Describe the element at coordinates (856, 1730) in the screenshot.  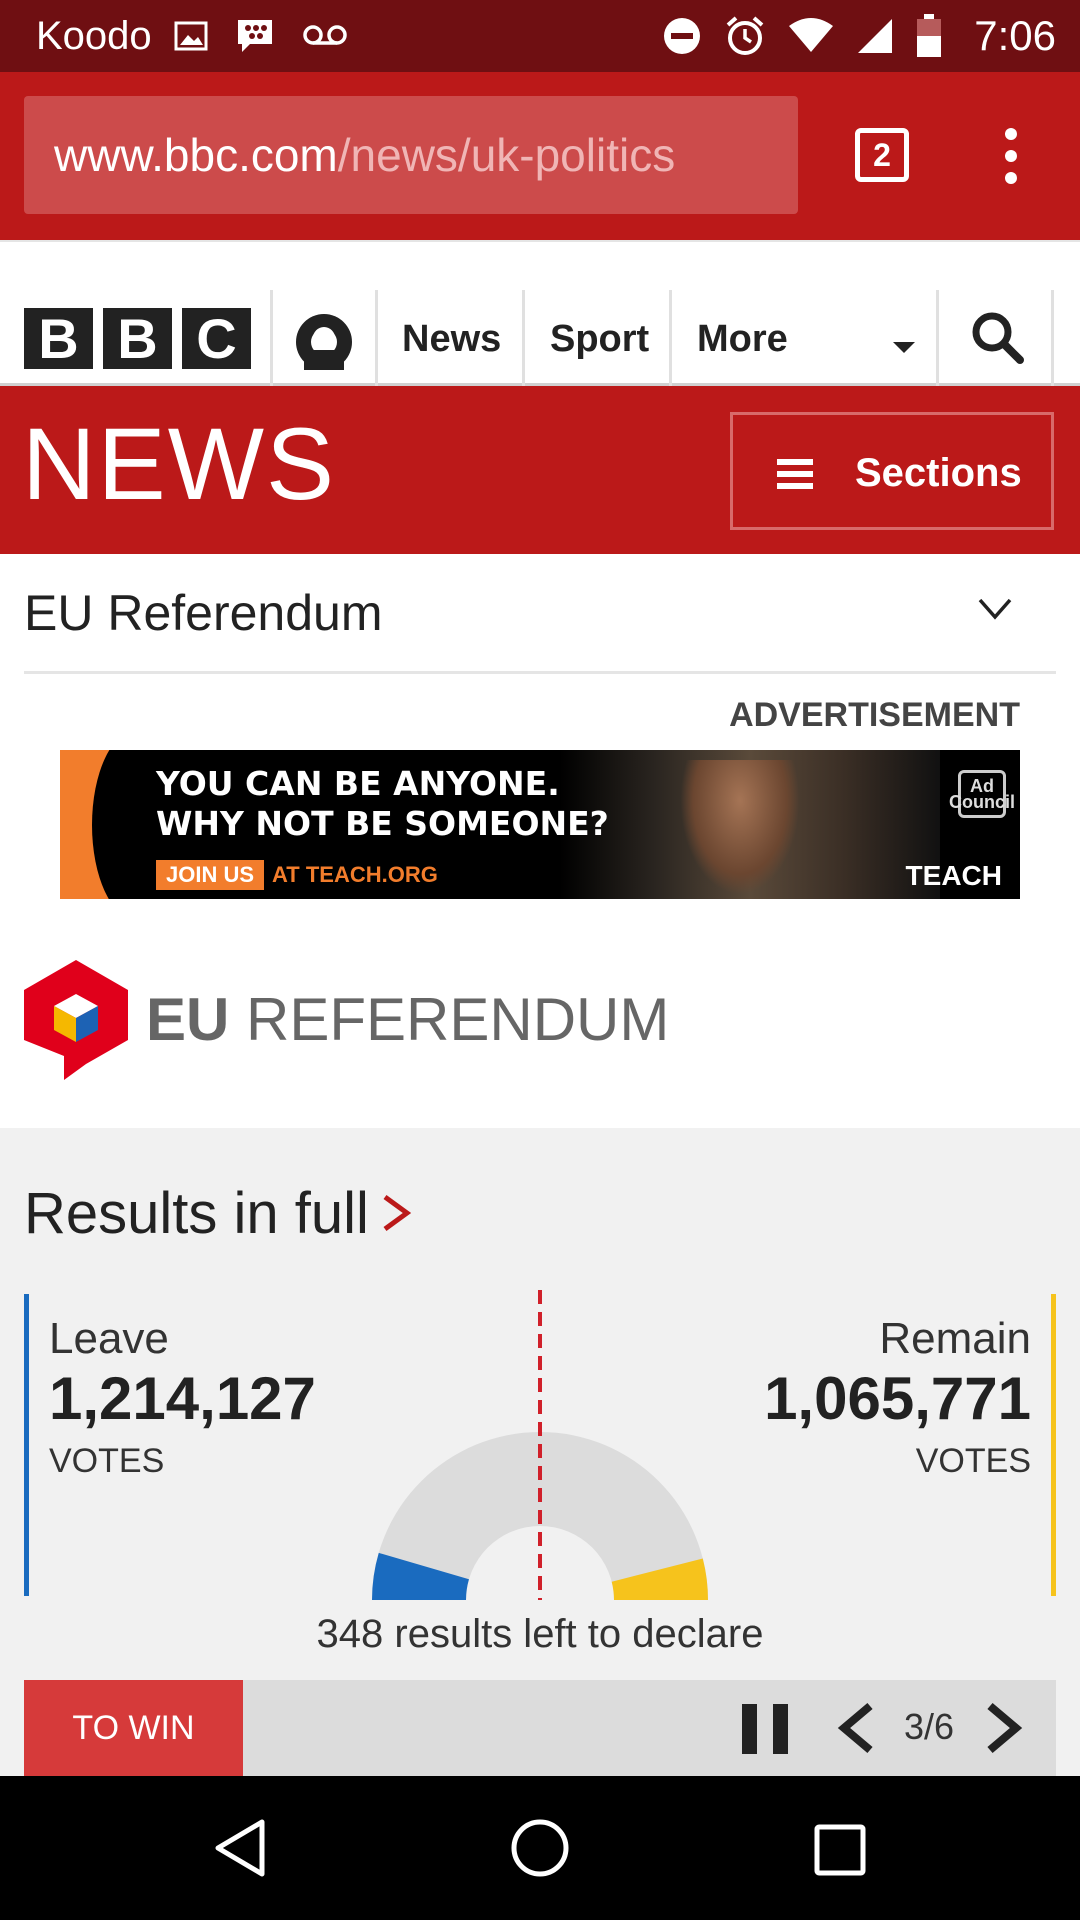
I see `previous-icon` at that location.